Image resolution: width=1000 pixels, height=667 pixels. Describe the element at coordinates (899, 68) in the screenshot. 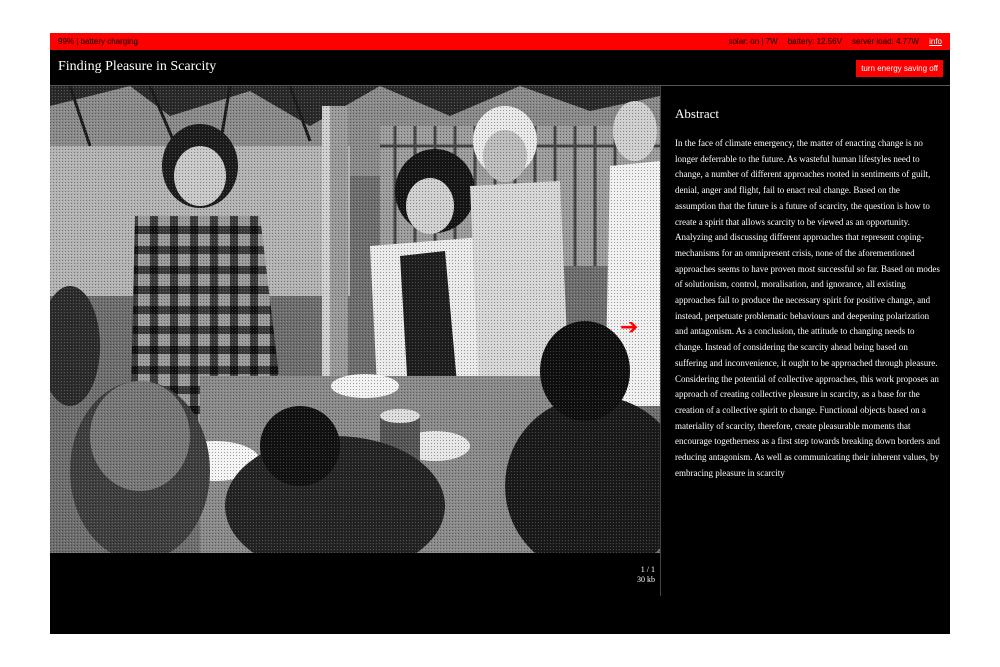

I see `energy-saving-toggle-button: turn energy saving off` at that location.